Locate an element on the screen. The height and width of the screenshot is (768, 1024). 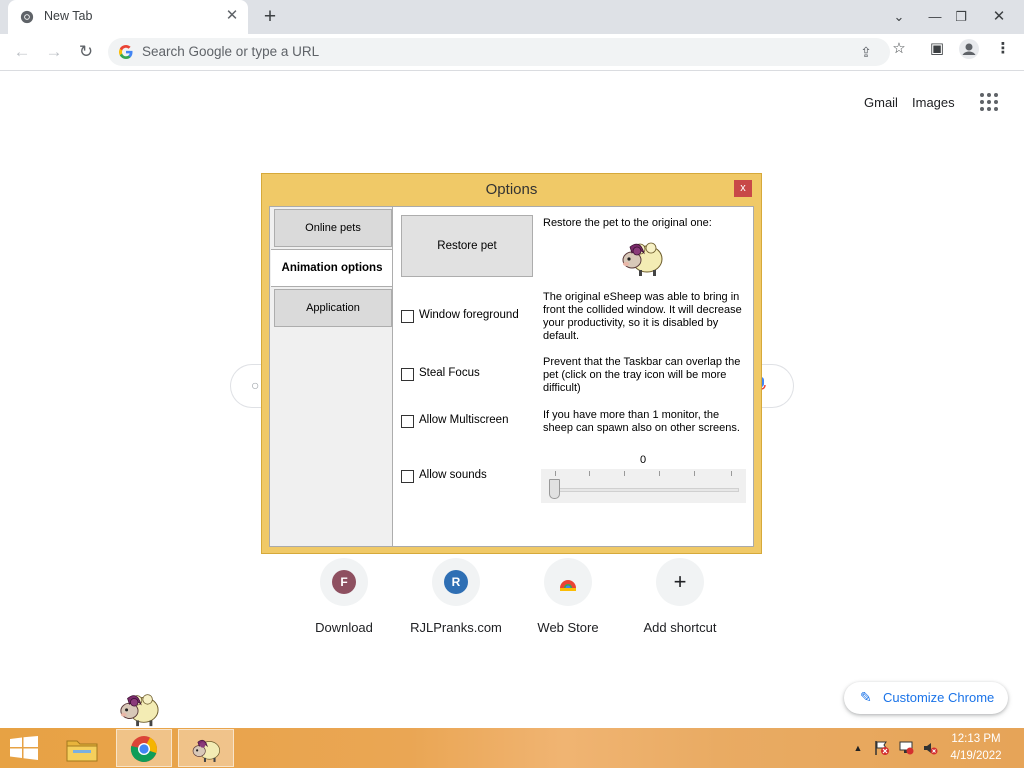
sheep-pet-icon is located at coordinates (642, 259).